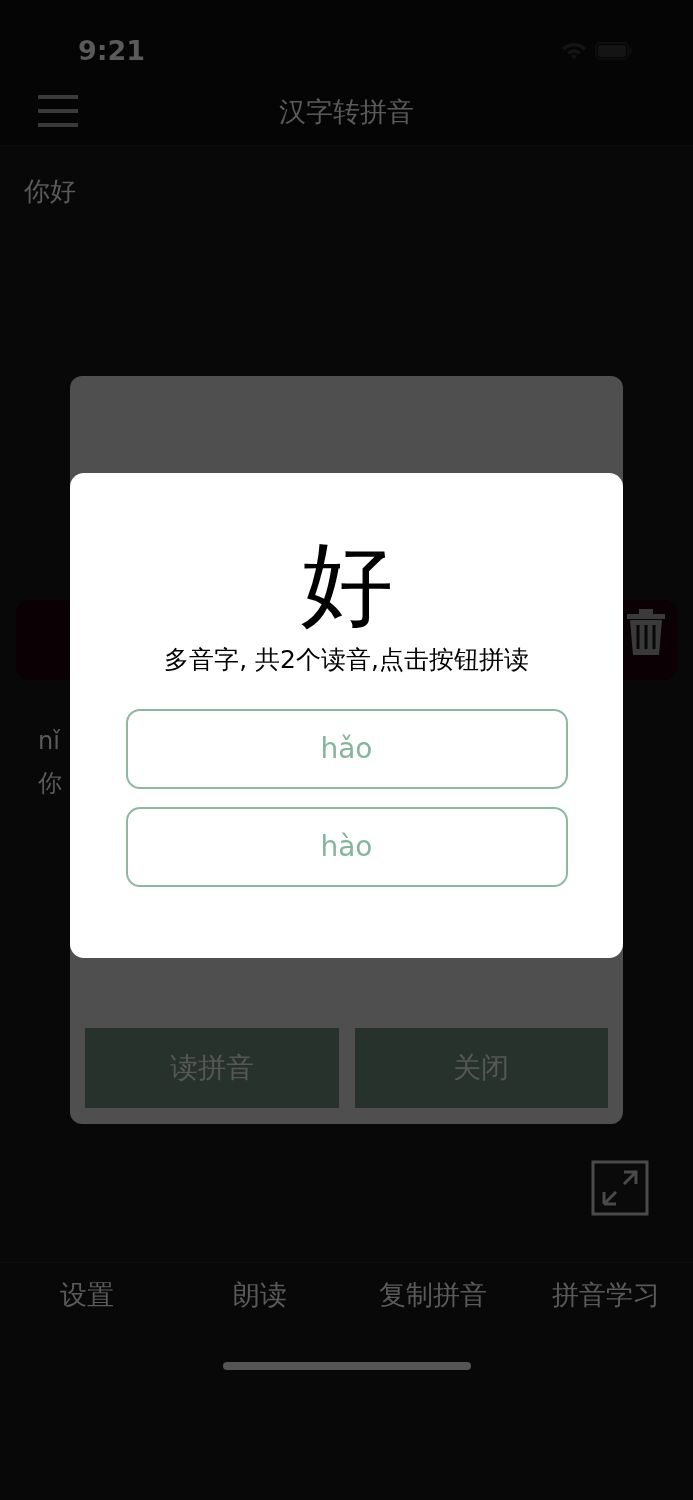 This screenshot has width=693, height=1500. What do you see at coordinates (50, 783) in the screenshot?
I see `hanzi-text: 你` at bounding box center [50, 783].